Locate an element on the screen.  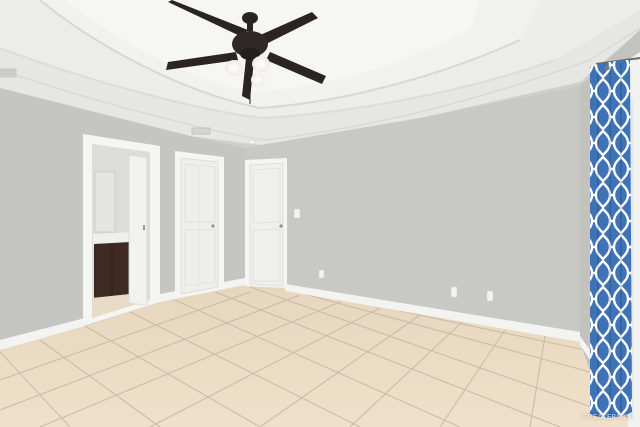
watermark: GREATERMLS is located at coordinates (607, 417).